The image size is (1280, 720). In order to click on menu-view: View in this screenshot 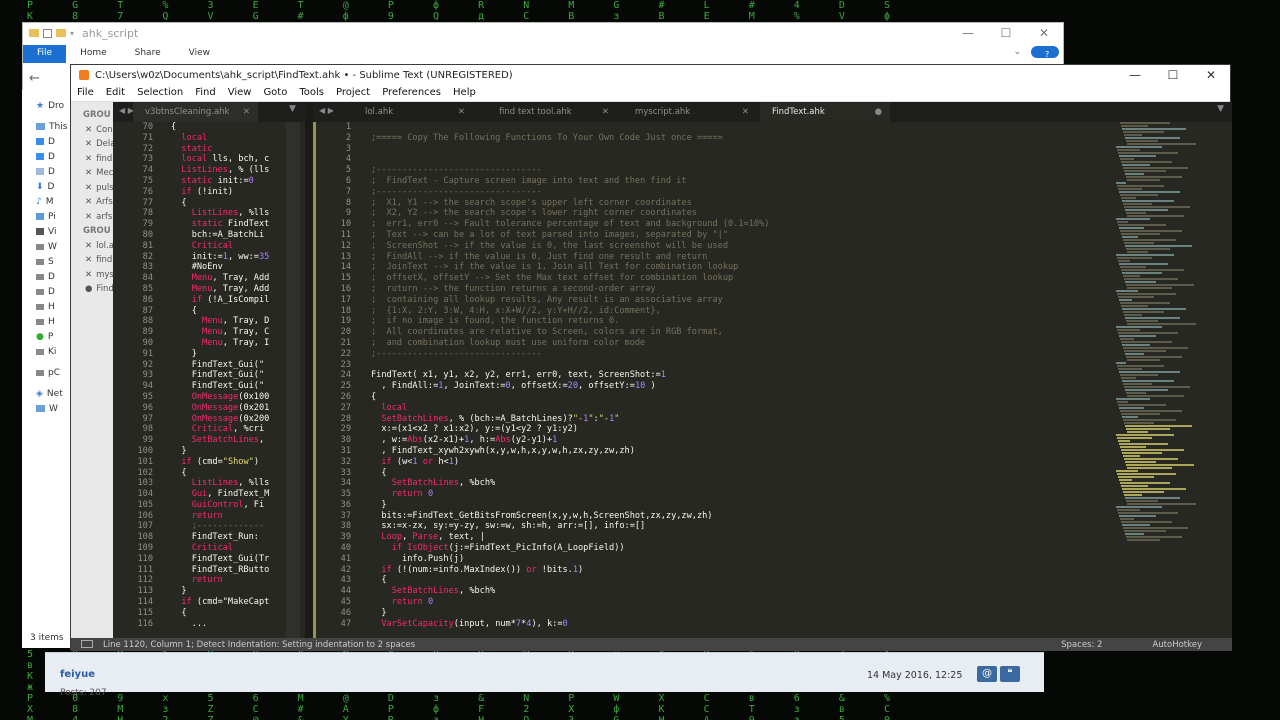, I will do `click(240, 93)`.